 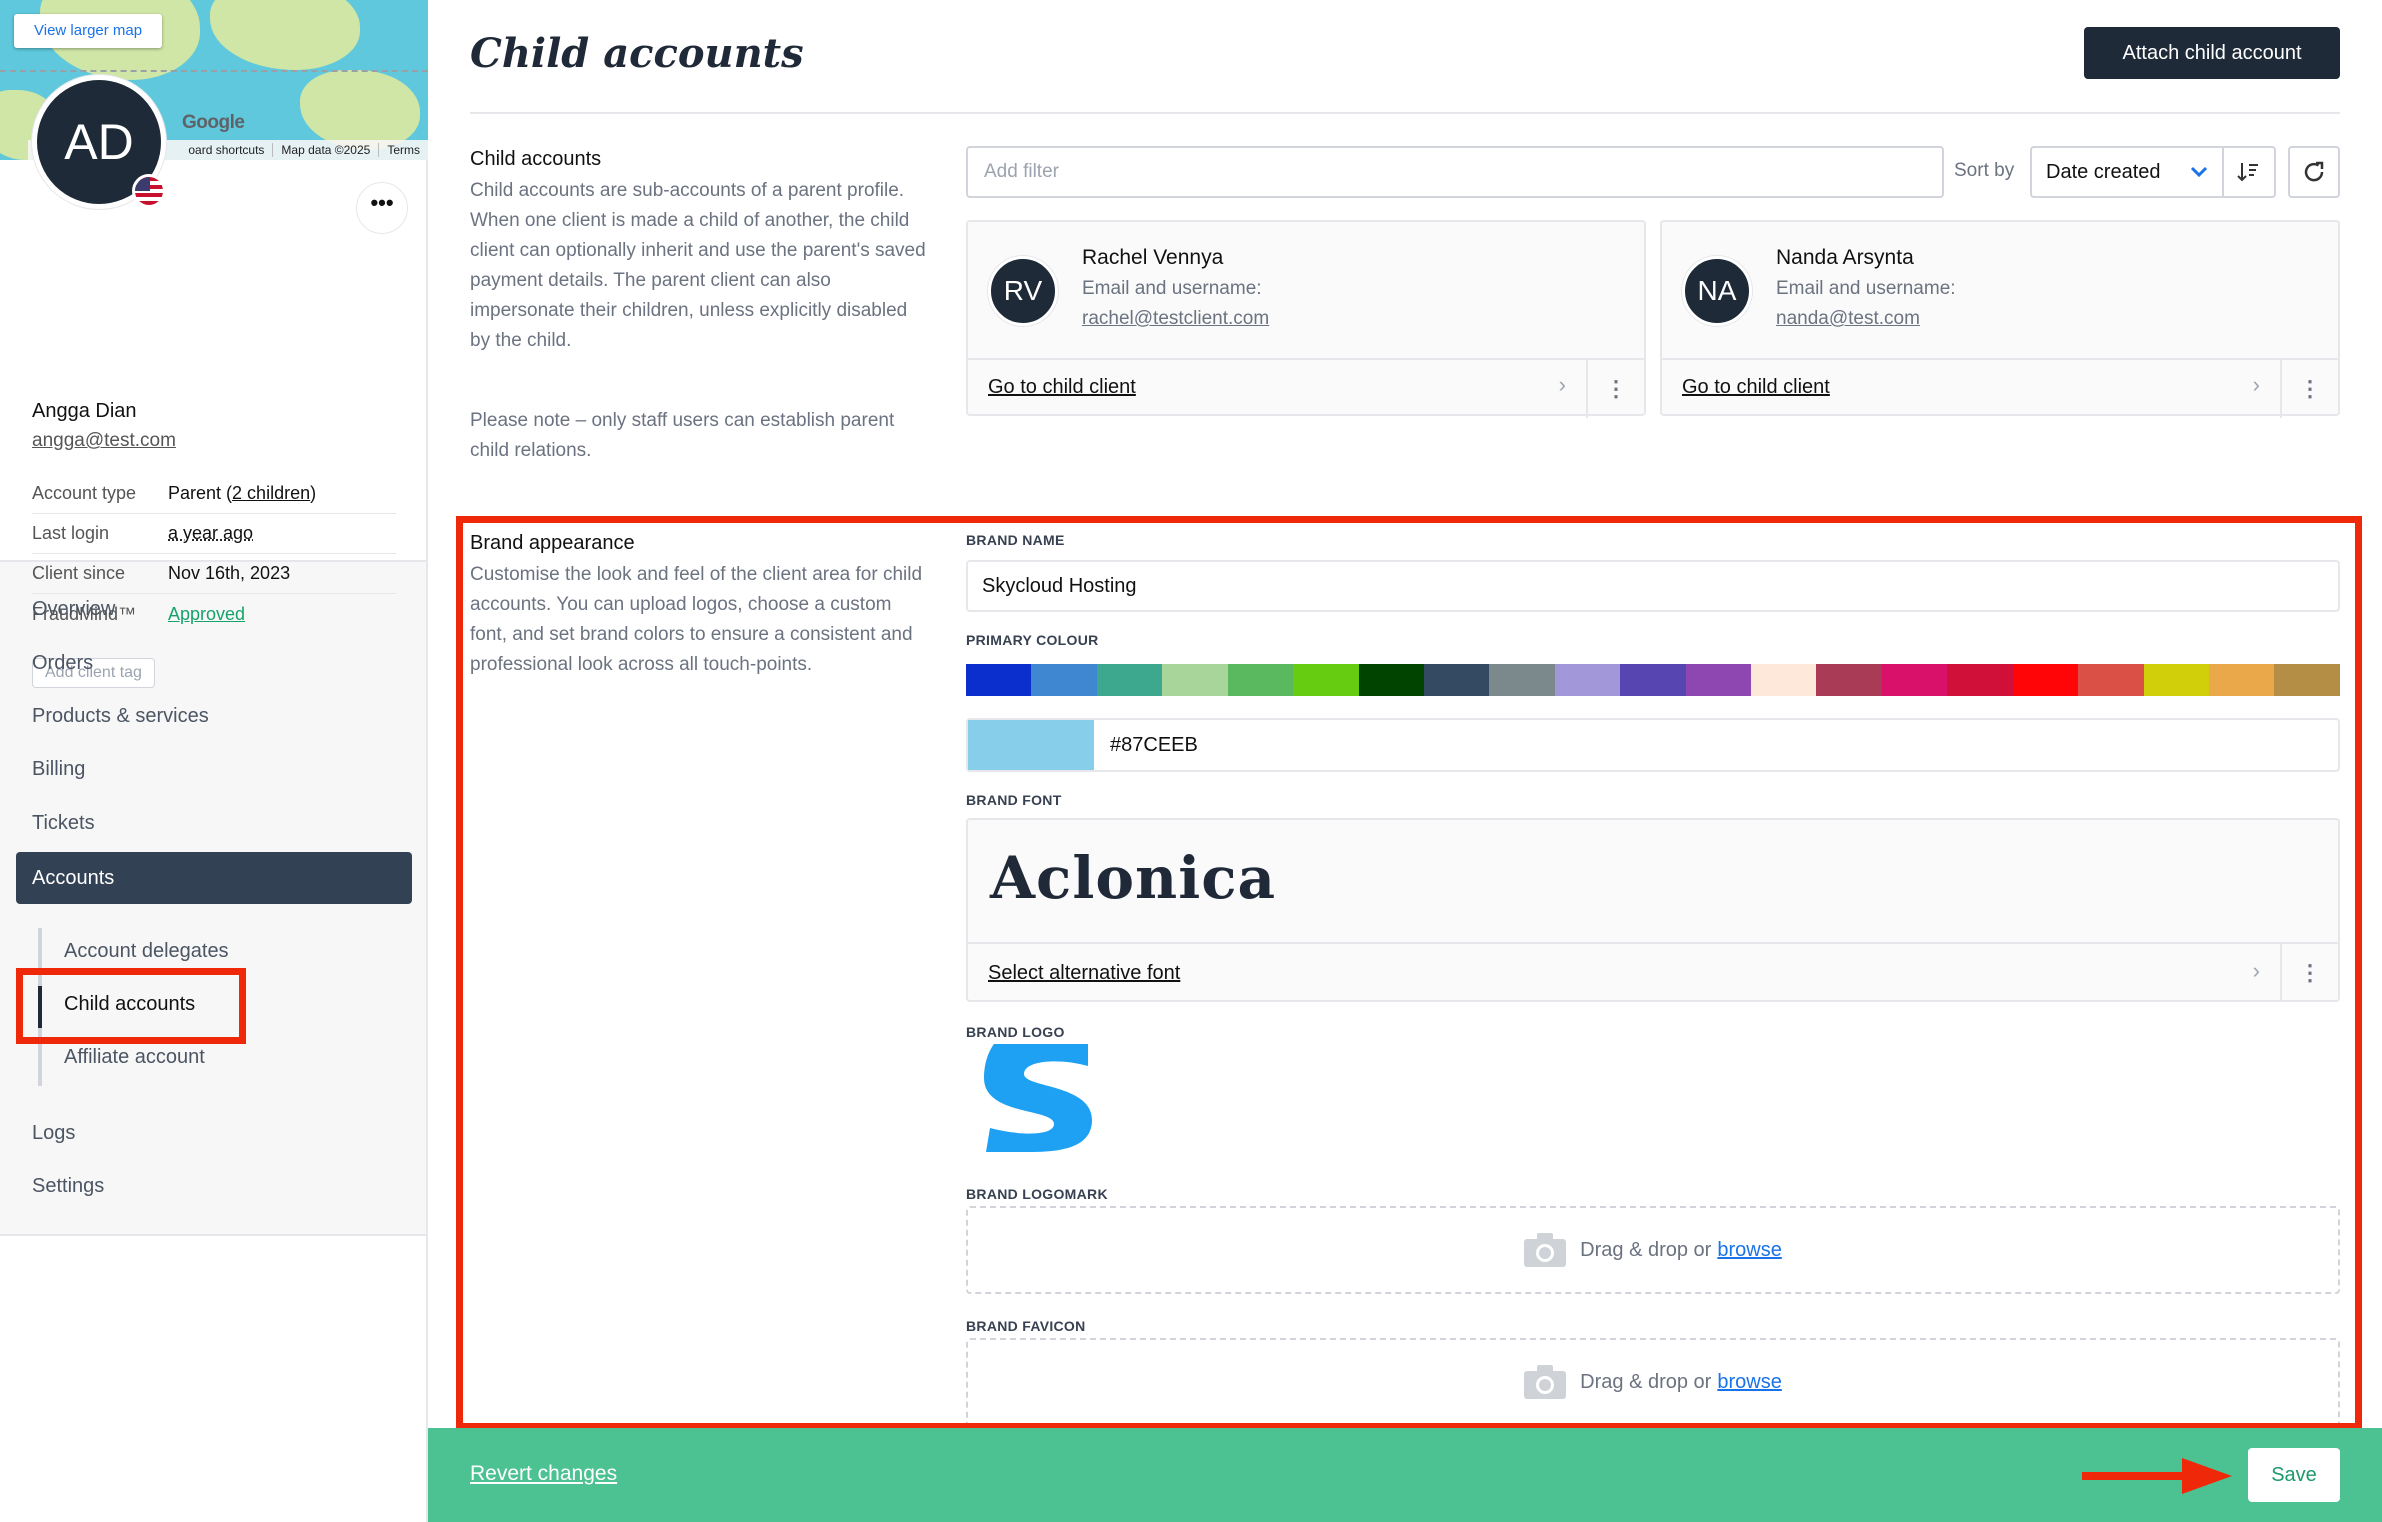 I want to click on colour-hex-value: #87CEEB, so click(x=1146, y=745).